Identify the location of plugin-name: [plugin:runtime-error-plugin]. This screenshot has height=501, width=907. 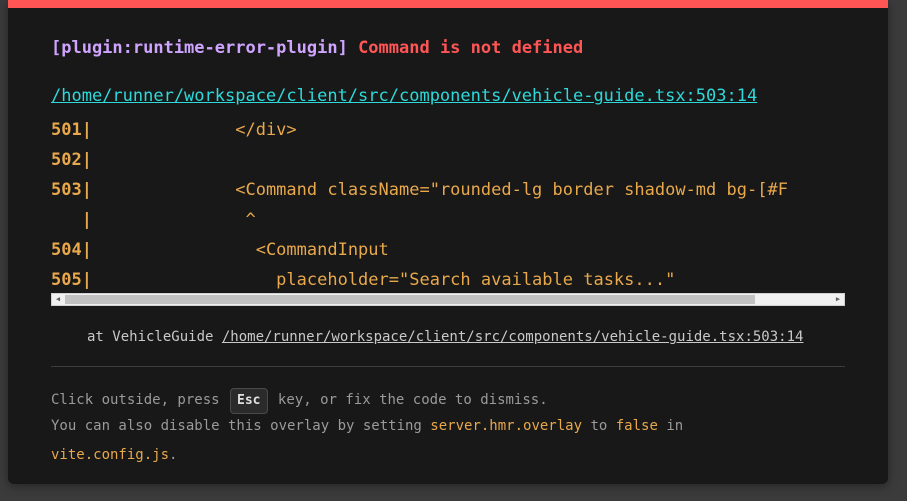
(199, 48).